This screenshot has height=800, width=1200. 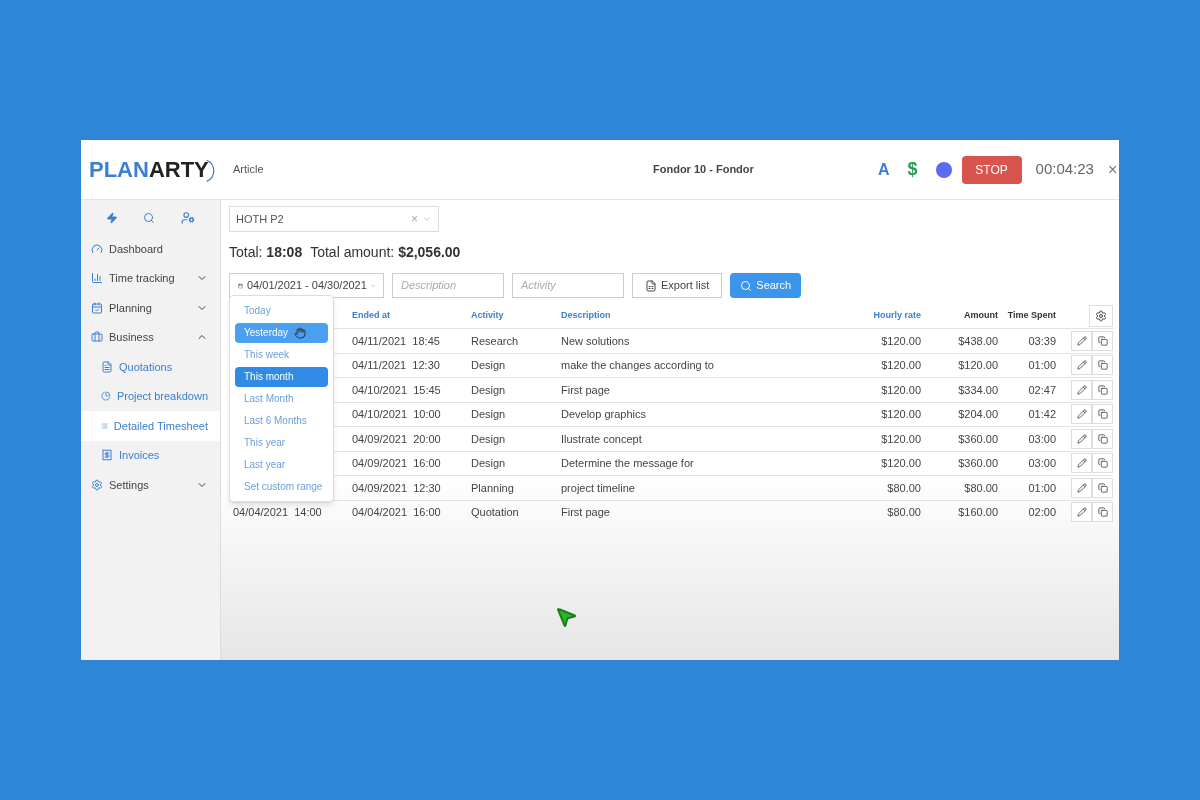 What do you see at coordinates (150, 485) in the screenshot?
I see `sidebar-item: Settings` at bounding box center [150, 485].